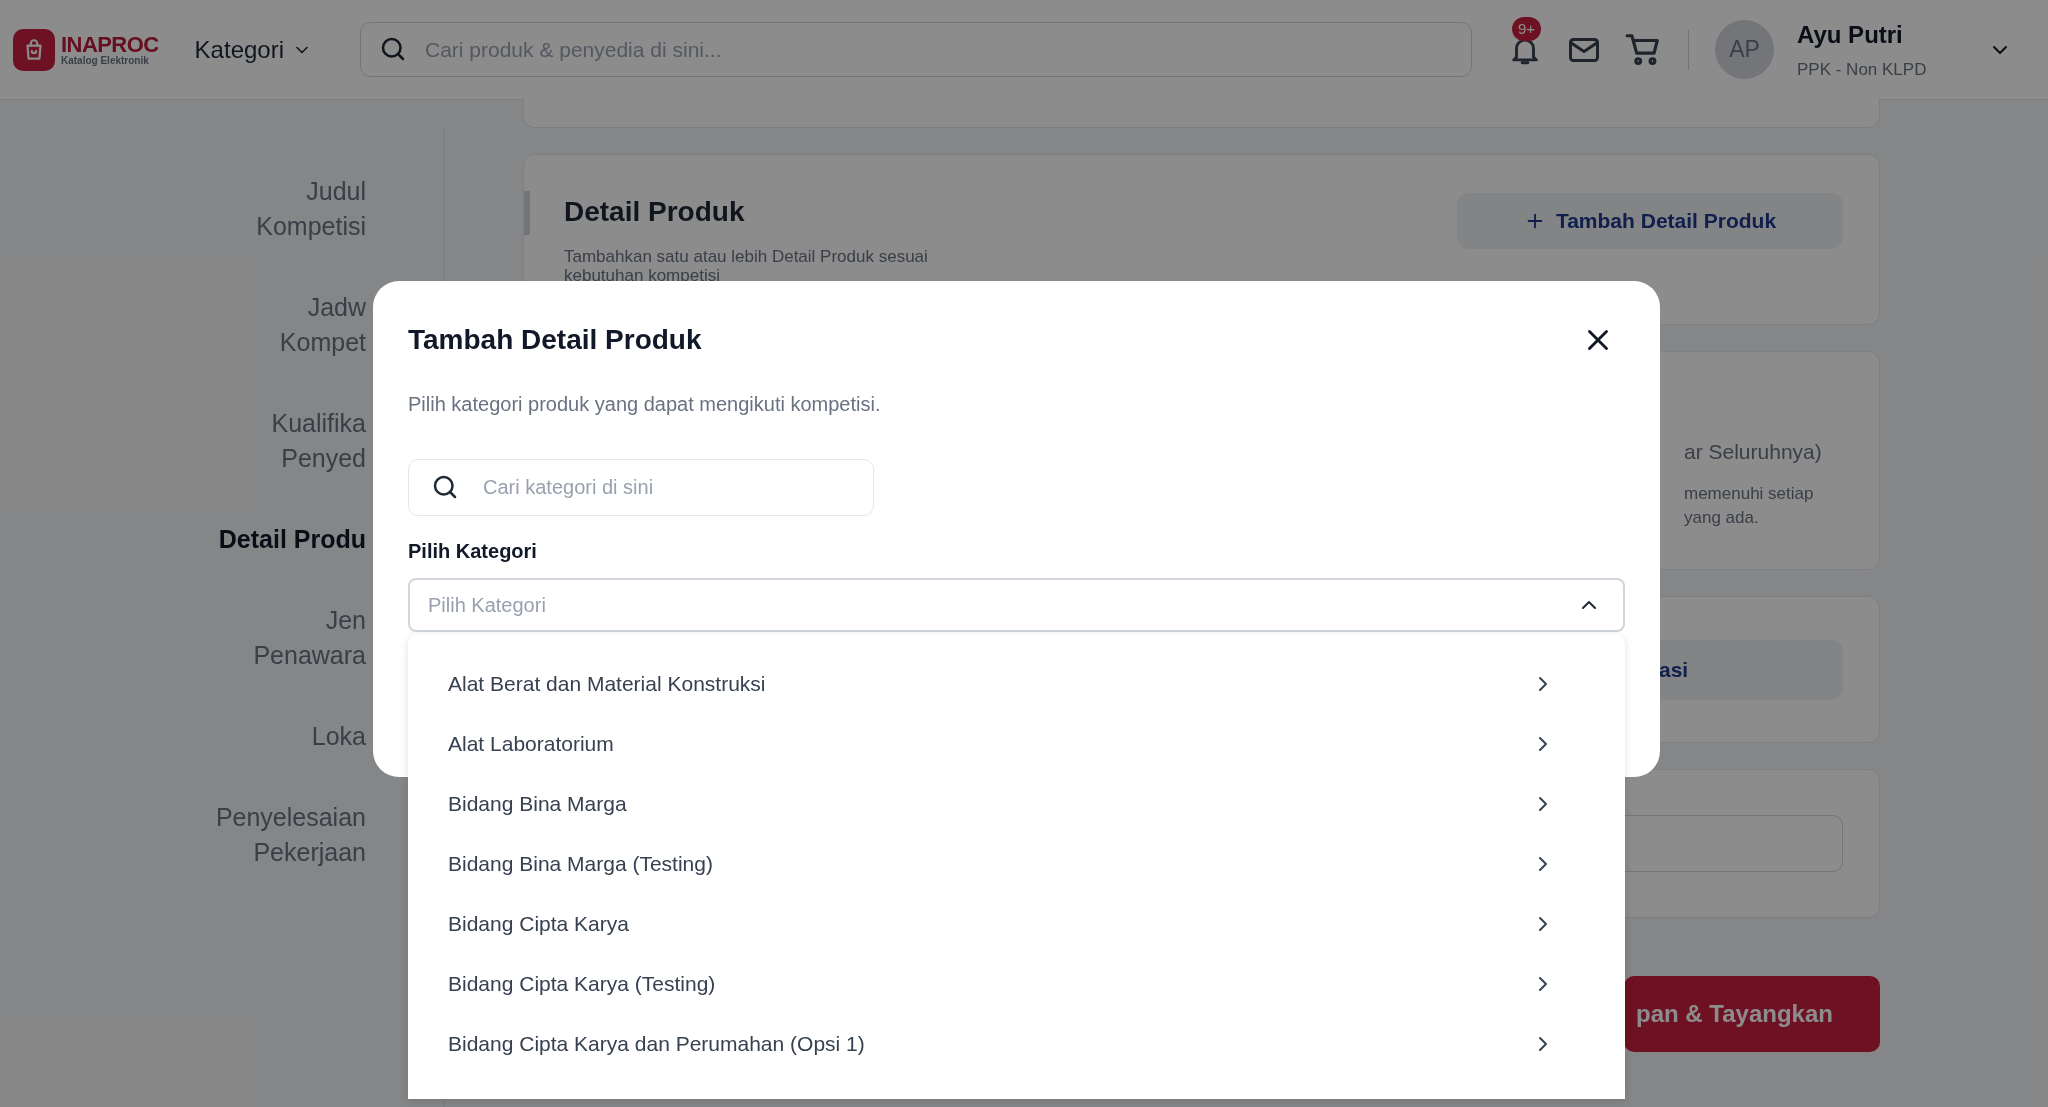  I want to click on user-role: PPK - Non KLPD, so click(1862, 69).